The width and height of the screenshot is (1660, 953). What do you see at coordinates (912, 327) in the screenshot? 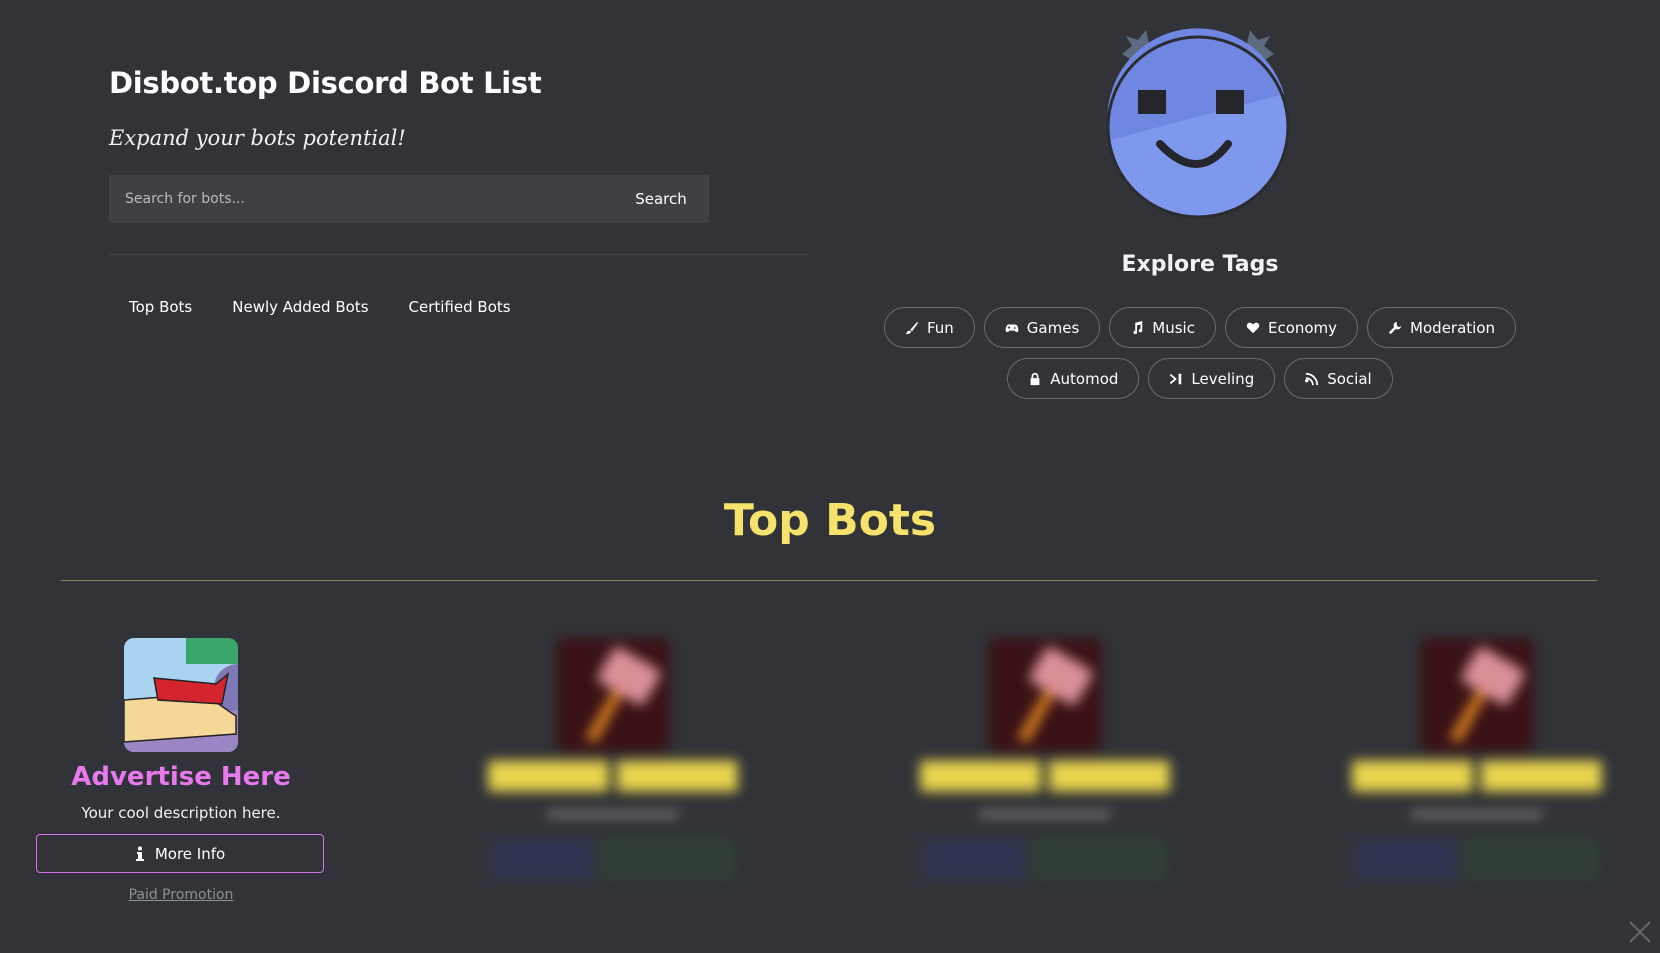
I see `brush-icon` at bounding box center [912, 327].